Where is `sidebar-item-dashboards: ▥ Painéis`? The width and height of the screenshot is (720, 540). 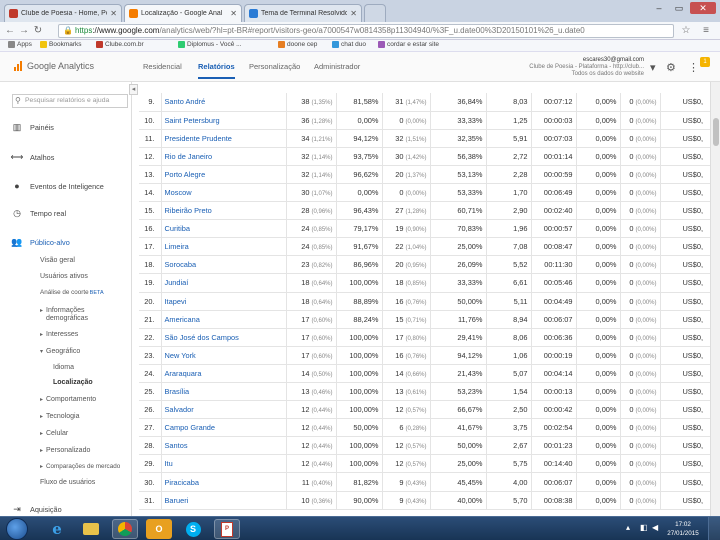 sidebar-item-dashboards: ▥ Painéis is located at coordinates (65, 127).